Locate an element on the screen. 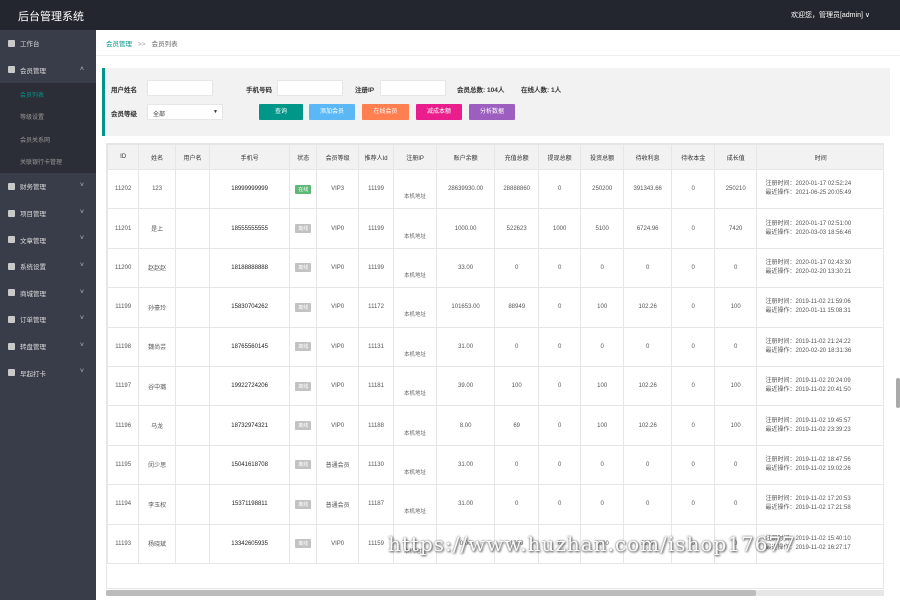 The image size is (900, 600). breadcrumb: 会员管理 >> 会员列表 is located at coordinates (498, 43).